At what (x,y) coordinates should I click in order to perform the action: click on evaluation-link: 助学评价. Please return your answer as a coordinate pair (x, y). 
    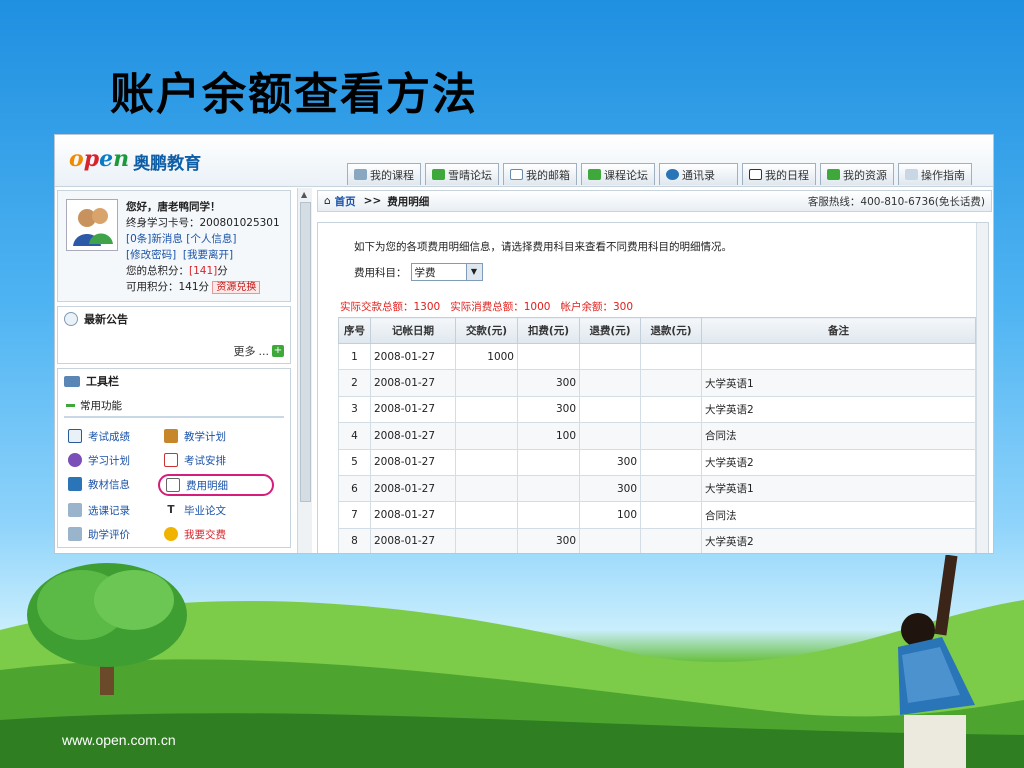
    Looking at the image, I should click on (116, 534).